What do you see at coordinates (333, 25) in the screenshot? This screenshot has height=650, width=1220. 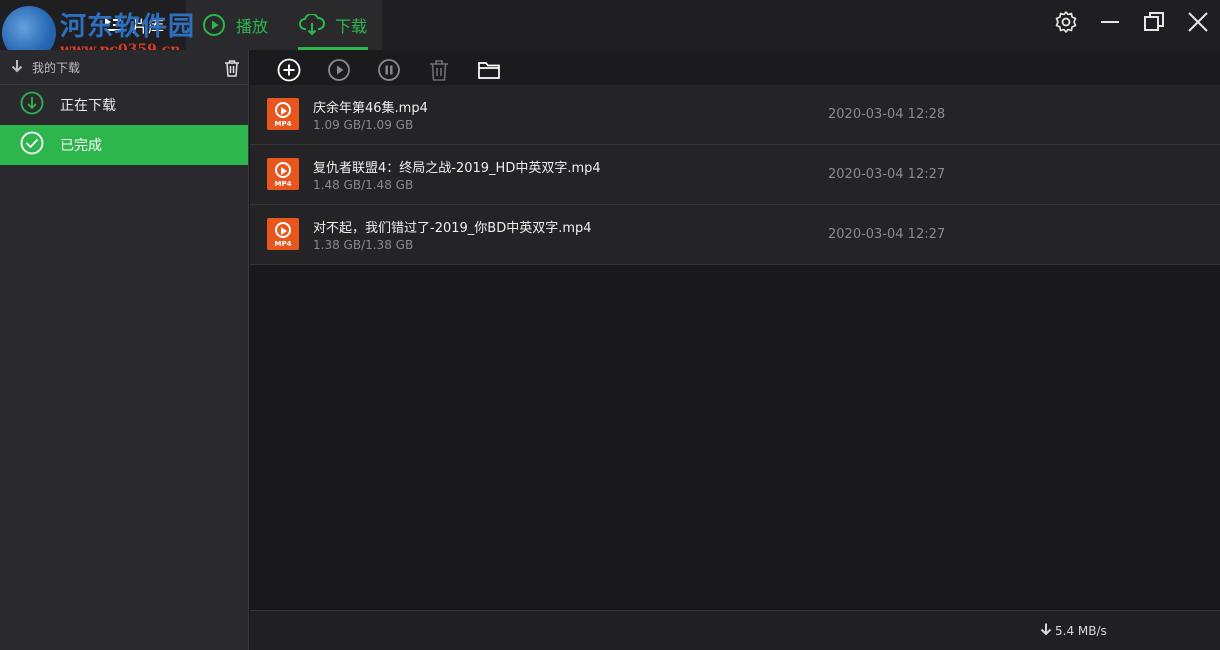 I see `tab-download: 下载` at bounding box center [333, 25].